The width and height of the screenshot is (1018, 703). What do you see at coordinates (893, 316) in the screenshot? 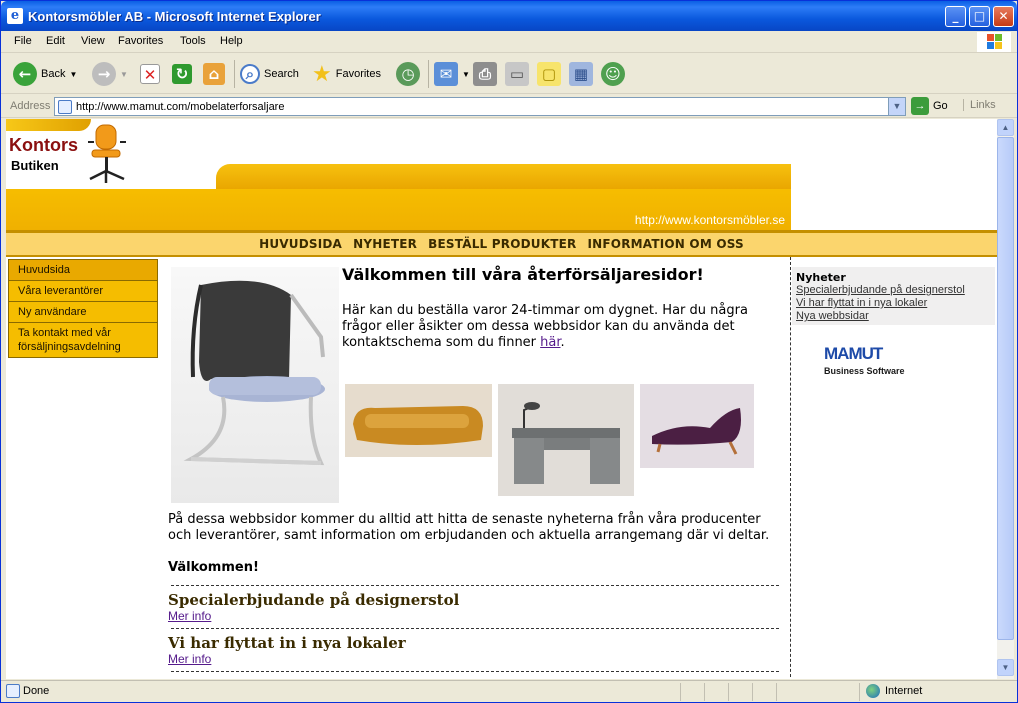
I see `news-link: Nya webbsidar` at bounding box center [893, 316].